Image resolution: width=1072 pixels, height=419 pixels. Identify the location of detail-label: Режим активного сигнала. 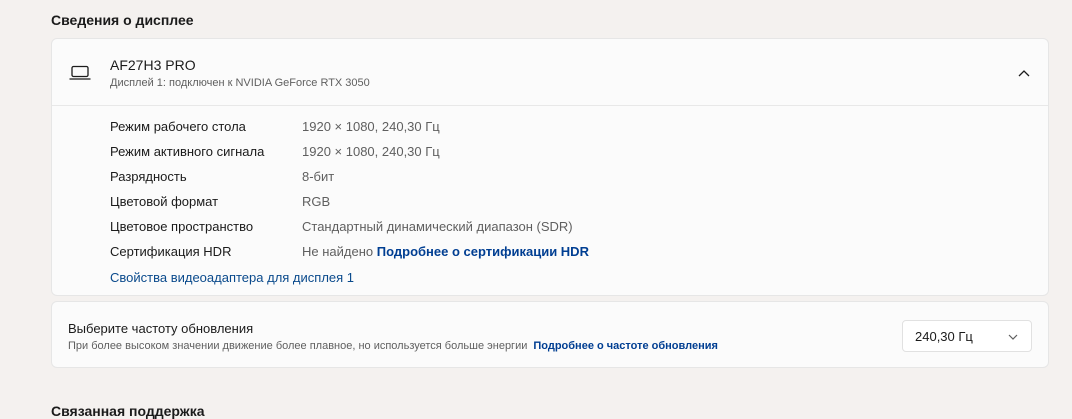
(187, 151).